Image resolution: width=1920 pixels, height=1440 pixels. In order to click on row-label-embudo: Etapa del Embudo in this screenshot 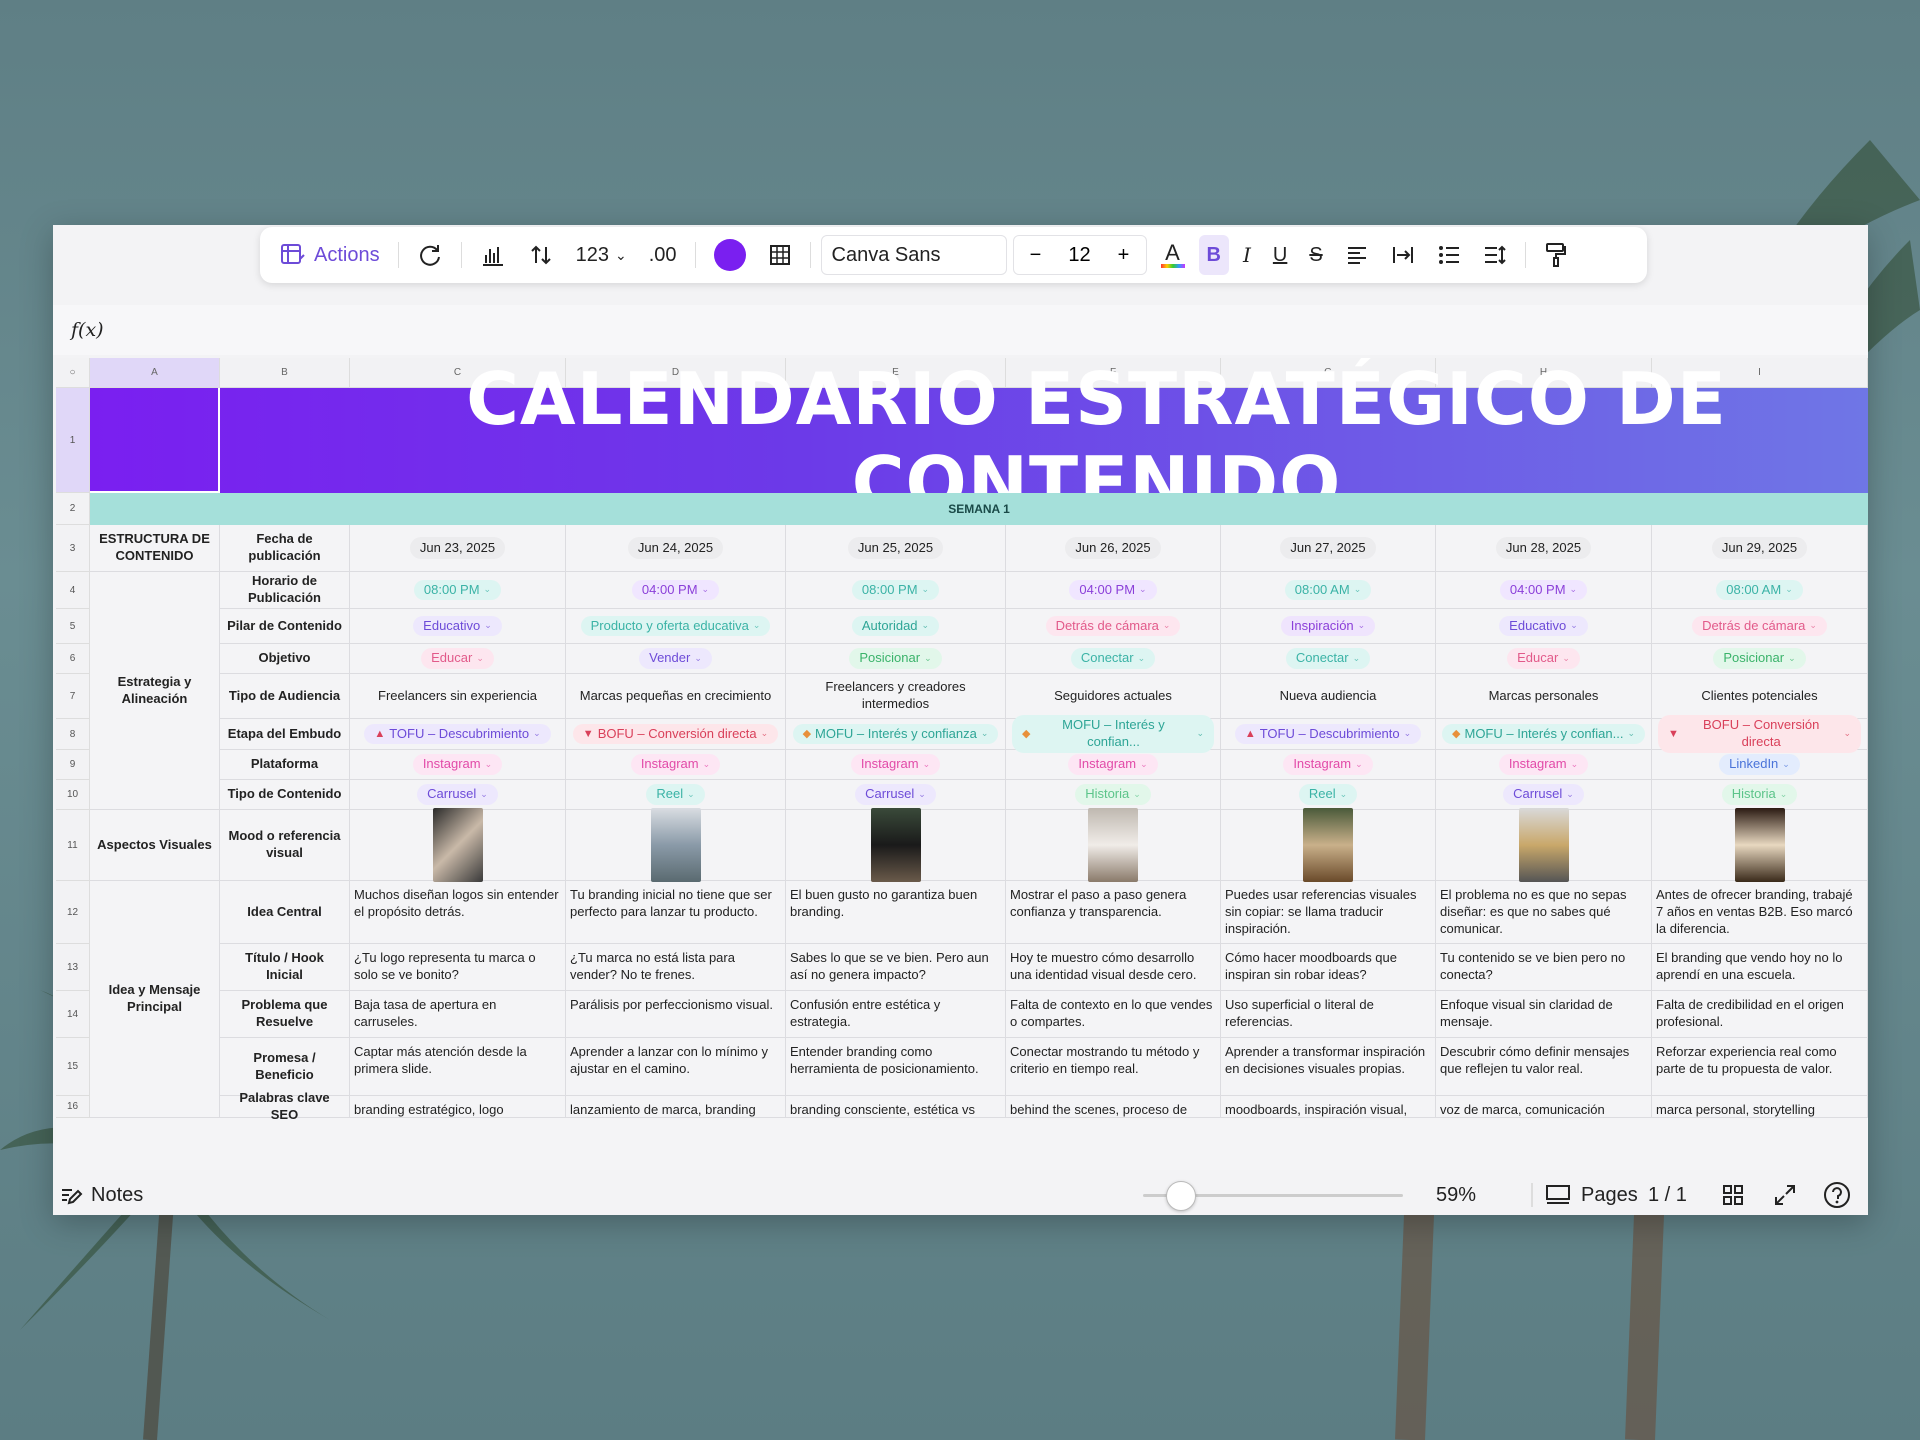, I will do `click(285, 734)`.